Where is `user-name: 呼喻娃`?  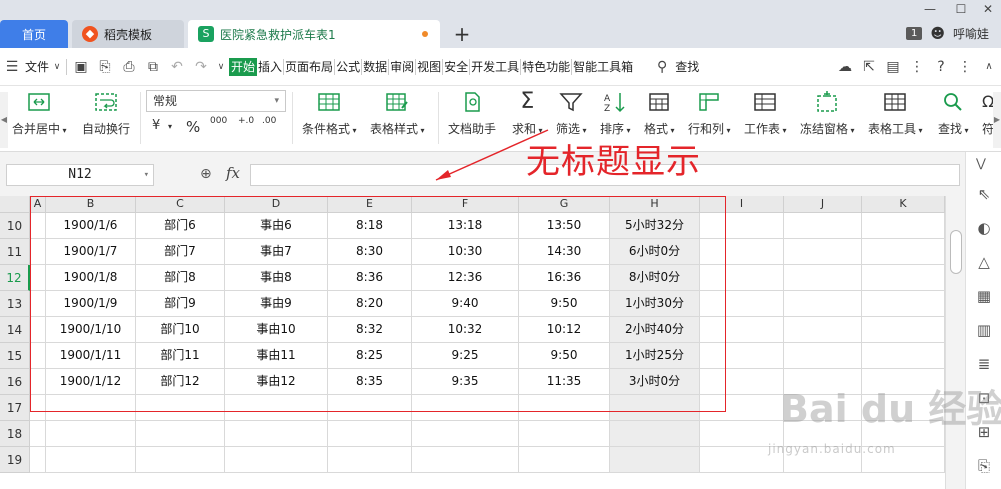
user-name: 呼喻娃 is located at coordinates (971, 33).